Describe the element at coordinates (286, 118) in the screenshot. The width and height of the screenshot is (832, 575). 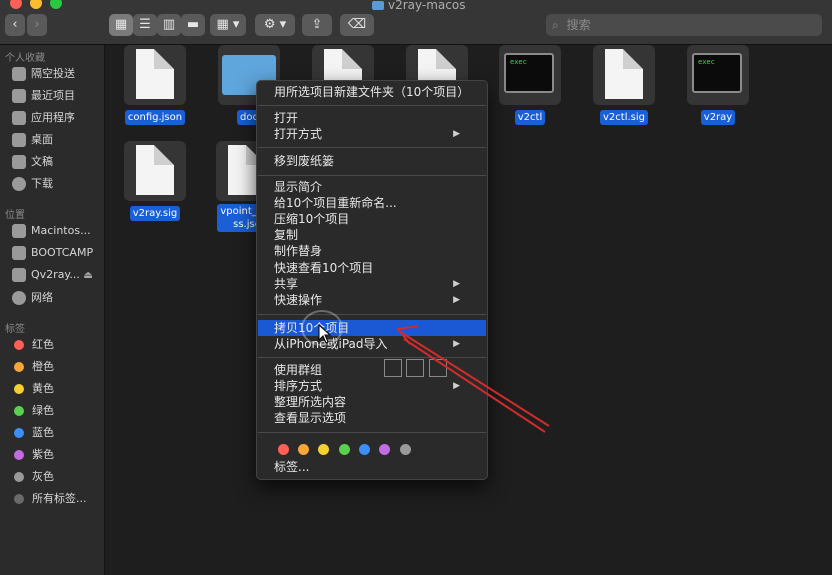
I see `menu-item-open: 打开` at that location.